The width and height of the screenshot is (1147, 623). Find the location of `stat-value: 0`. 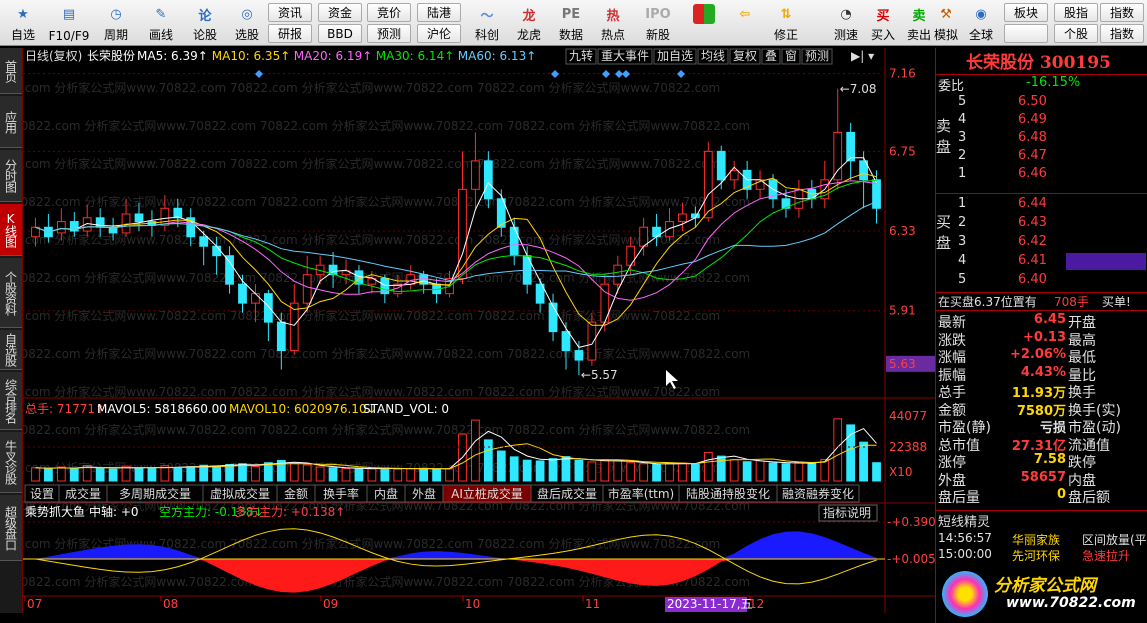

stat-value: 0 is located at coordinates (1061, 494).